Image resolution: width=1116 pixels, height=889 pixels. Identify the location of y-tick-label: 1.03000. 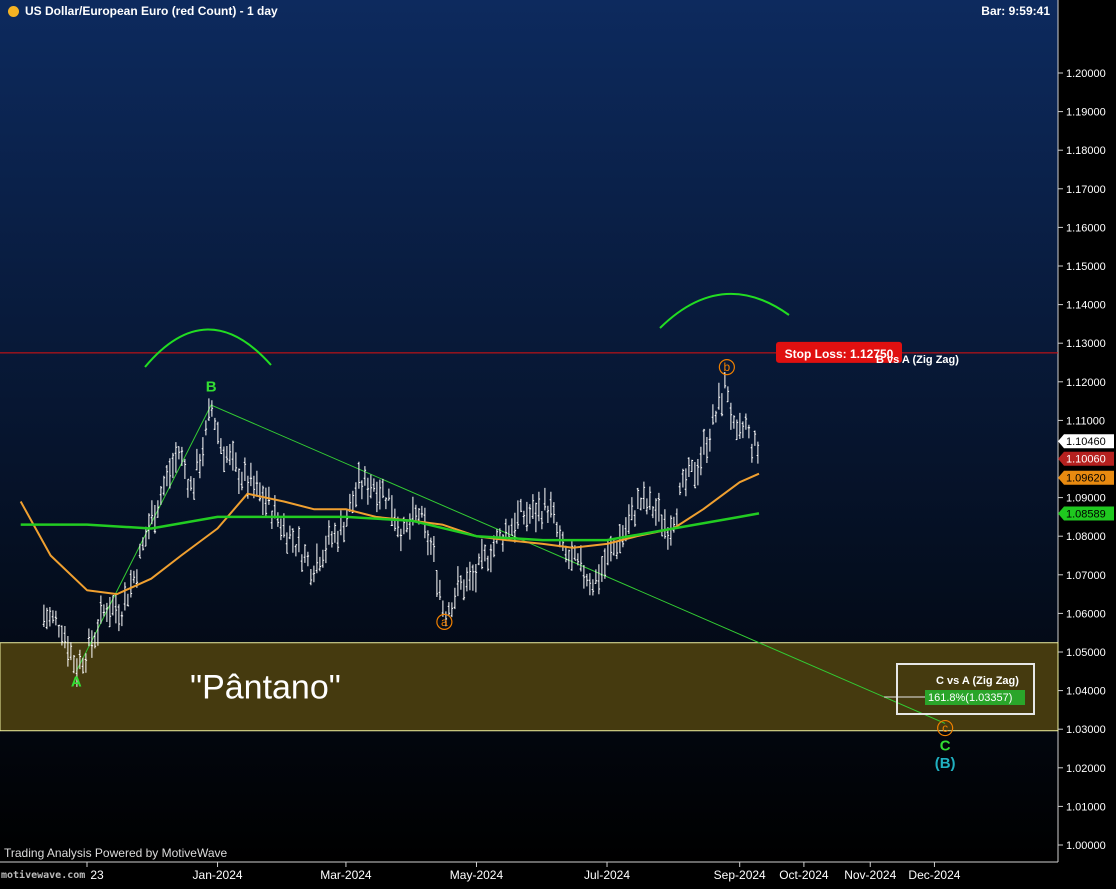
(1086, 730).